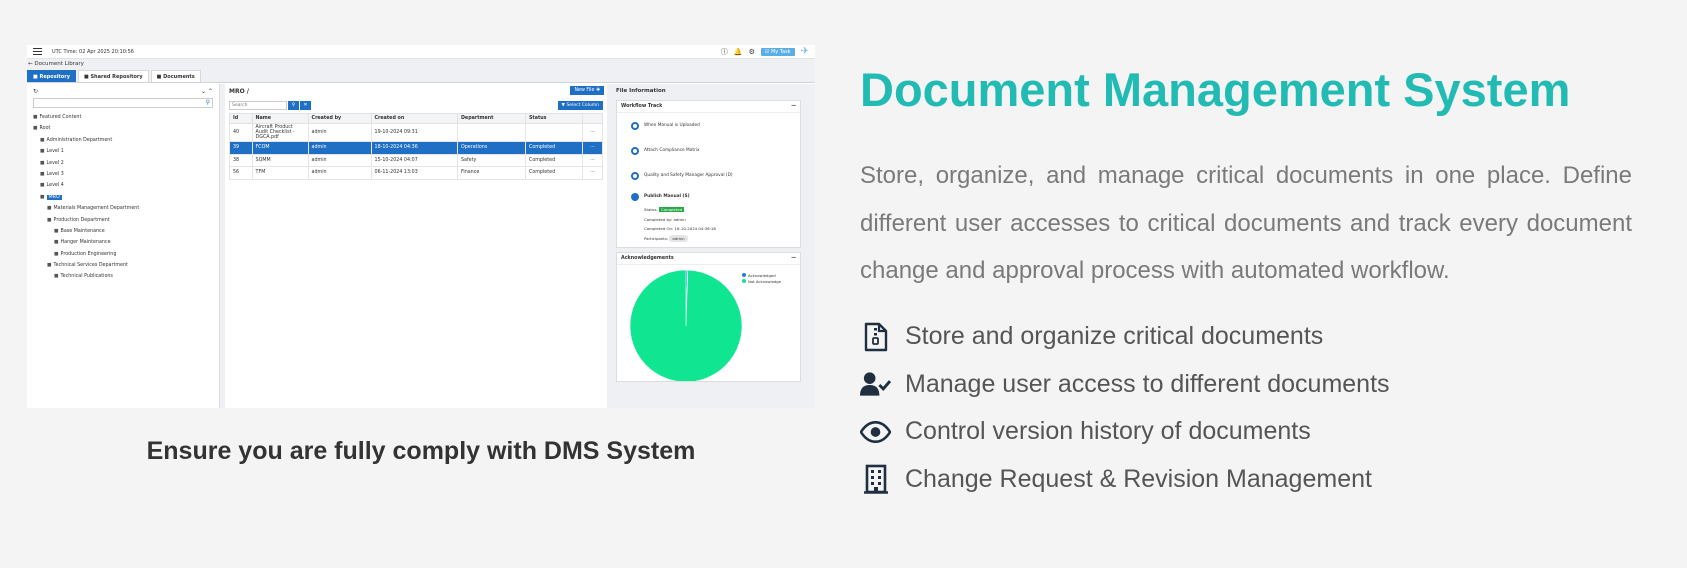 The width and height of the screenshot is (1687, 568). Describe the element at coordinates (241, 118) in the screenshot. I see `column-header: Id` at that location.